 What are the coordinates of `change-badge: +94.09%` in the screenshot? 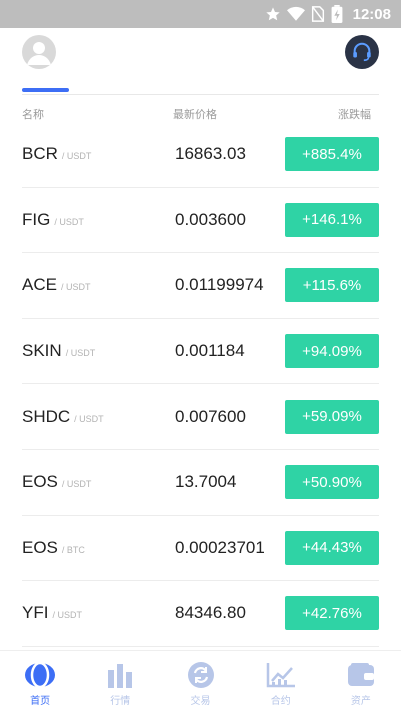 It's located at (332, 351).